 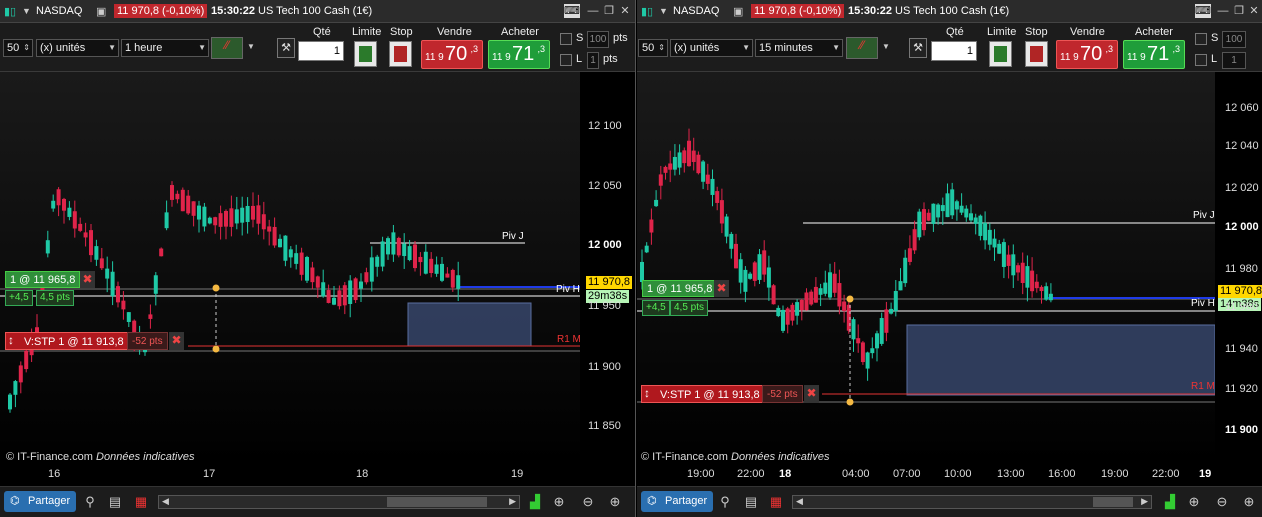 I want to click on time-axis: 16 17 18 19, so click(x=290, y=474).